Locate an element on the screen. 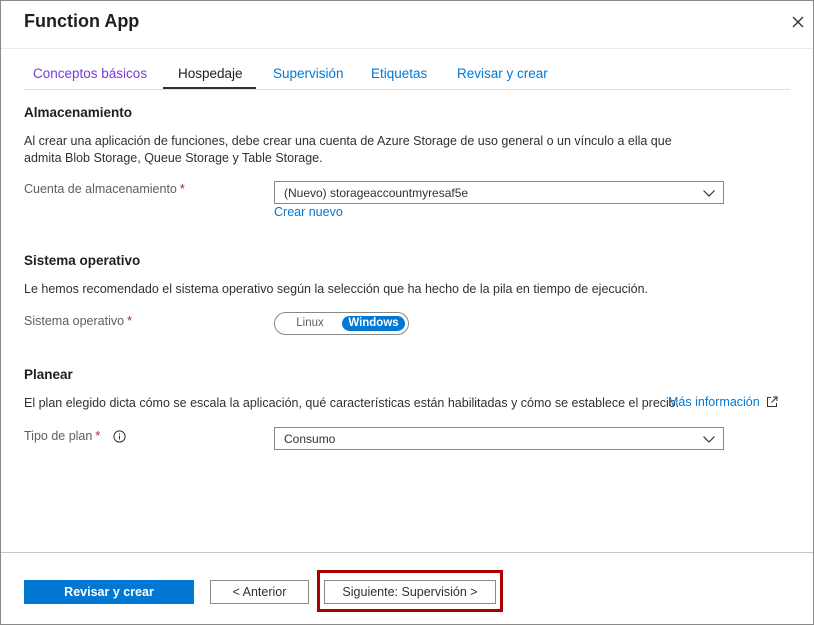 The image size is (814, 625). os-section-title: Sistema operativo is located at coordinates (82, 260).